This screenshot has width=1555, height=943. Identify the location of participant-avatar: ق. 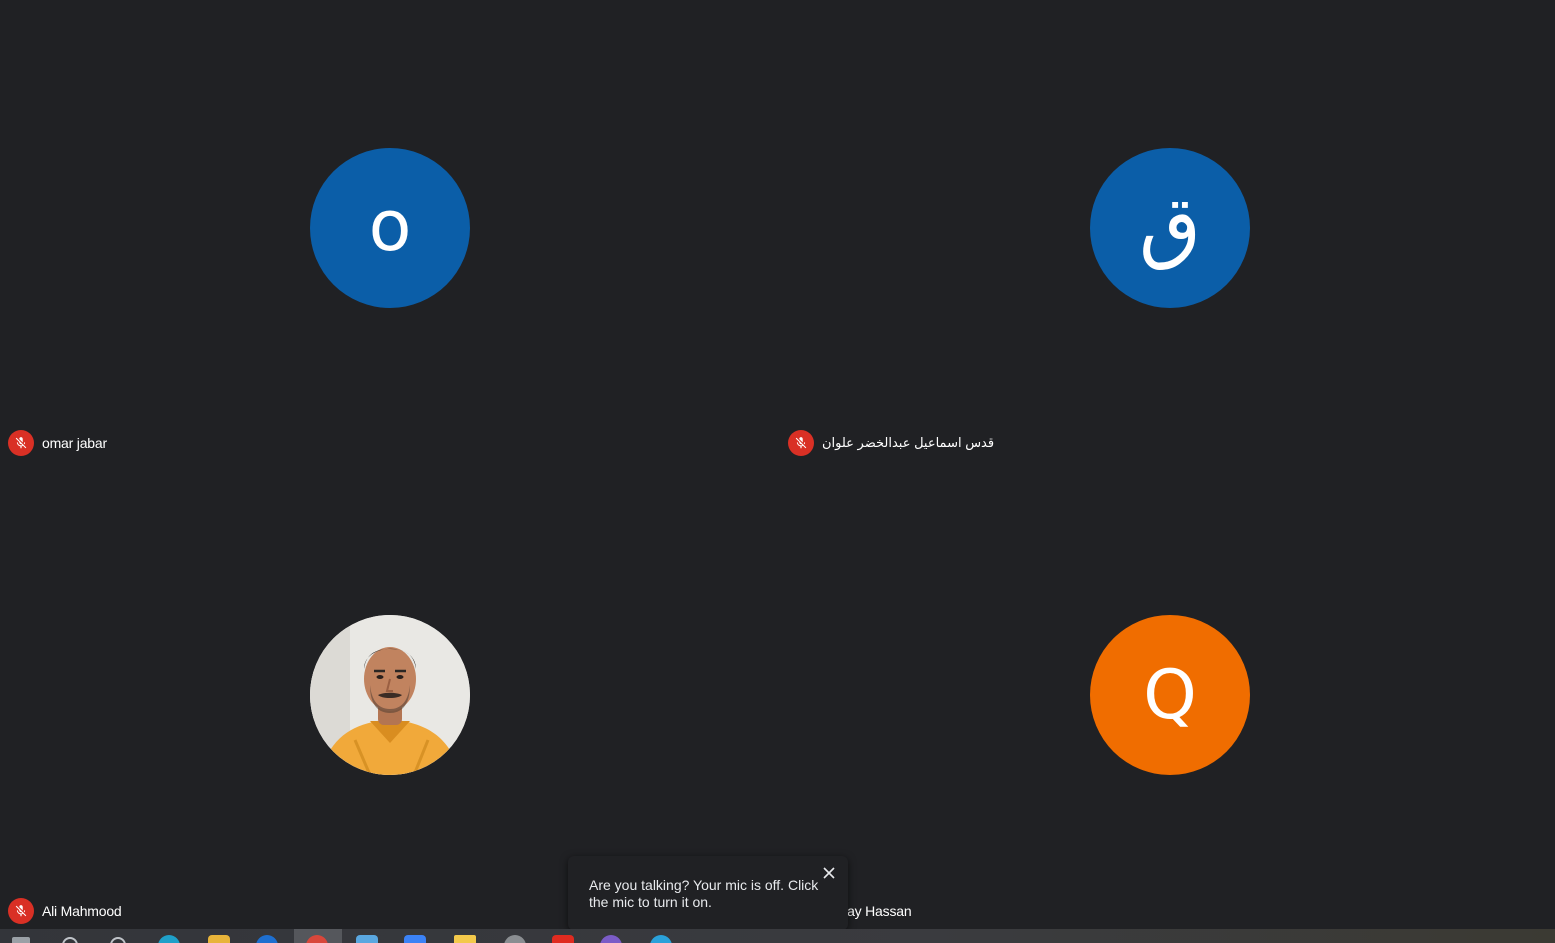
(1170, 228).